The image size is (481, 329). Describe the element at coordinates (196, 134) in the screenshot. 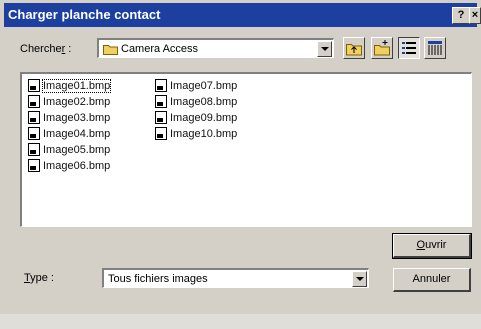

I see `list-item: Image10.bmp` at that location.